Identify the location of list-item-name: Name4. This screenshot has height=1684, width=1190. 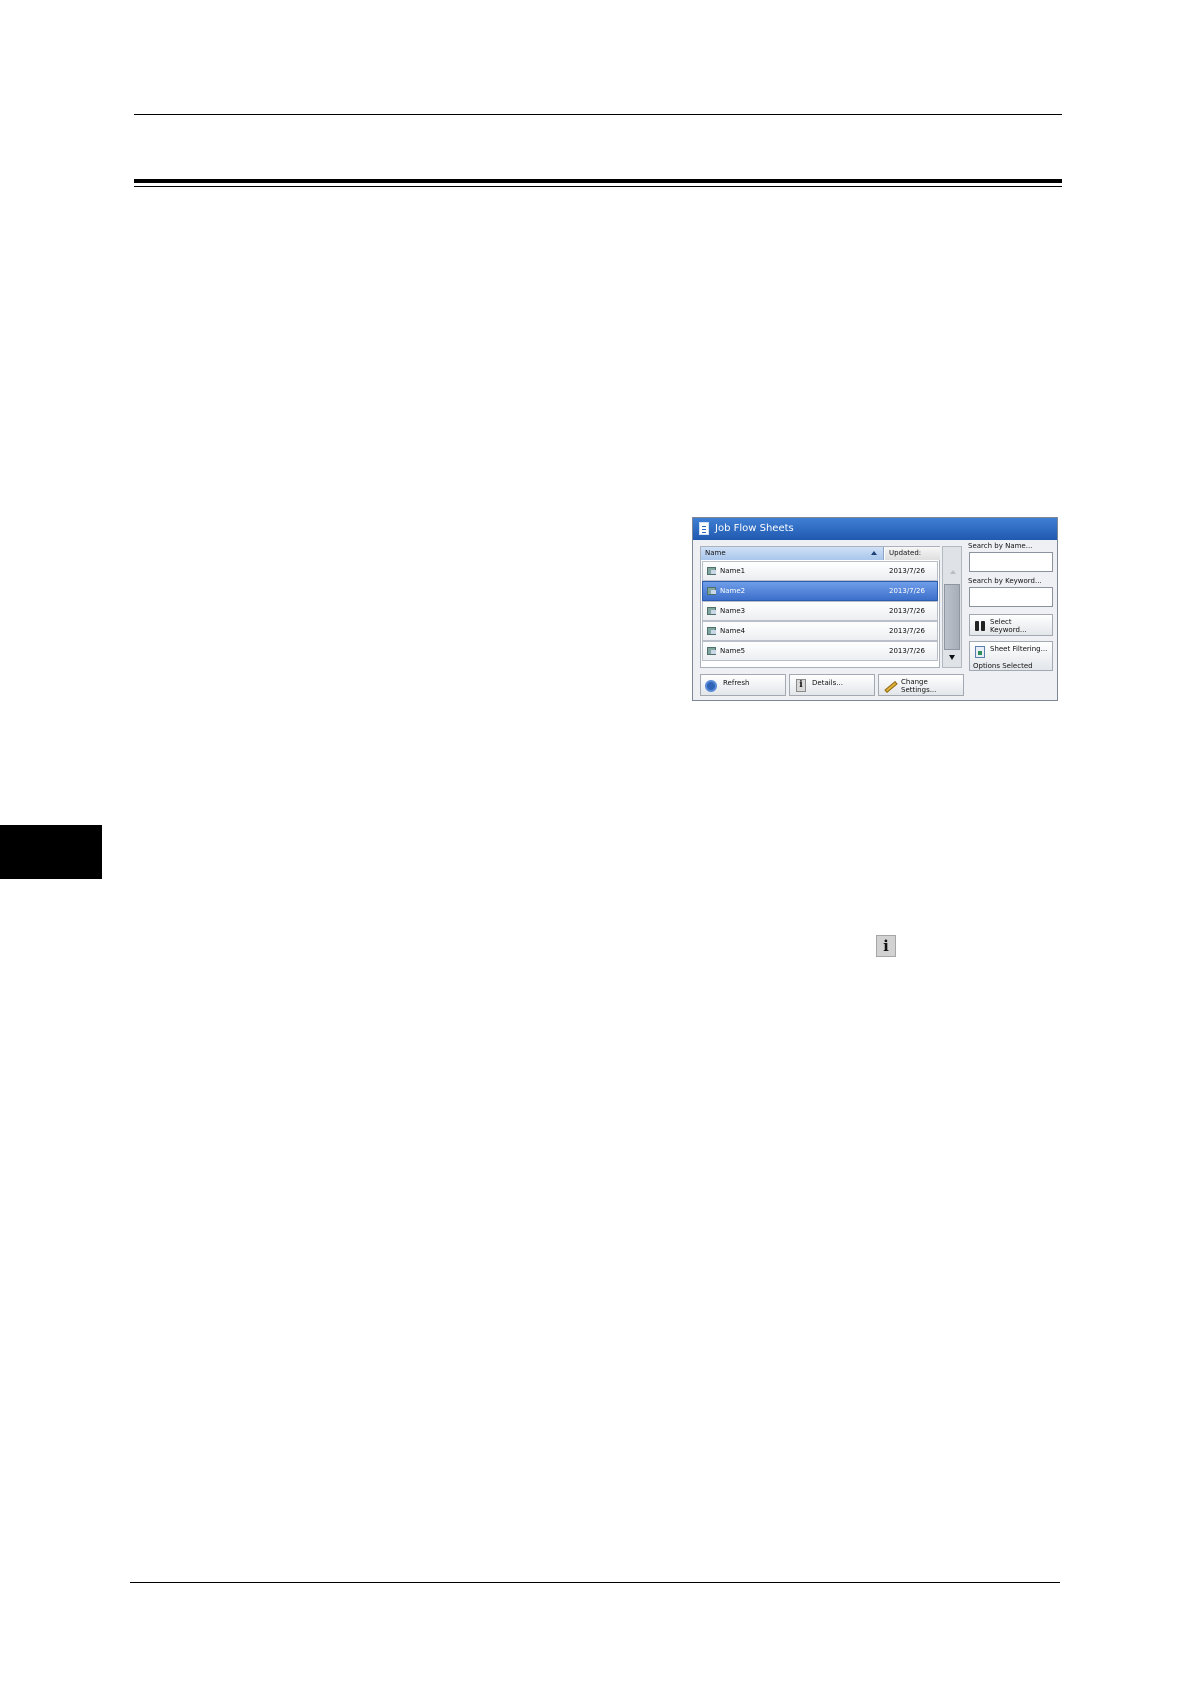
(733, 631).